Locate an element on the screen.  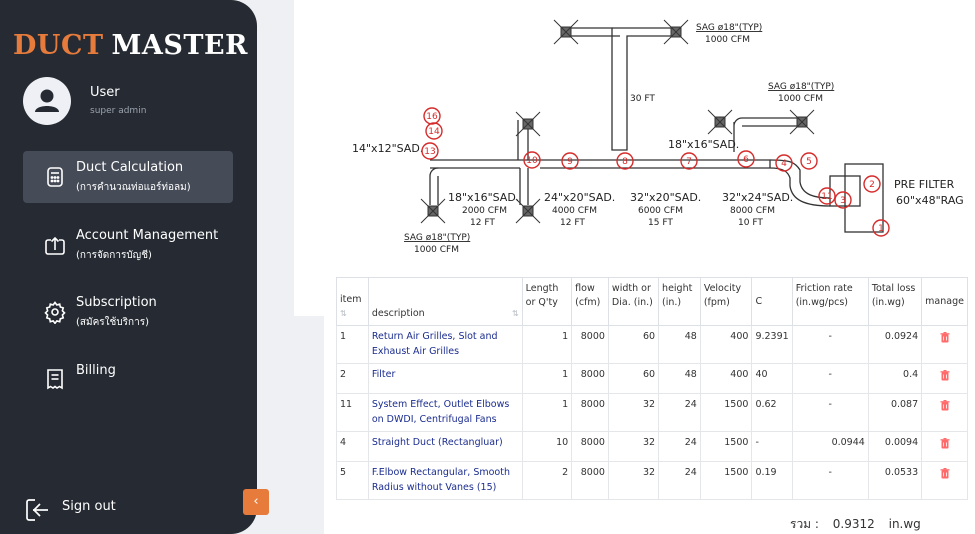
marker-8: 8 is located at coordinates (625, 161).